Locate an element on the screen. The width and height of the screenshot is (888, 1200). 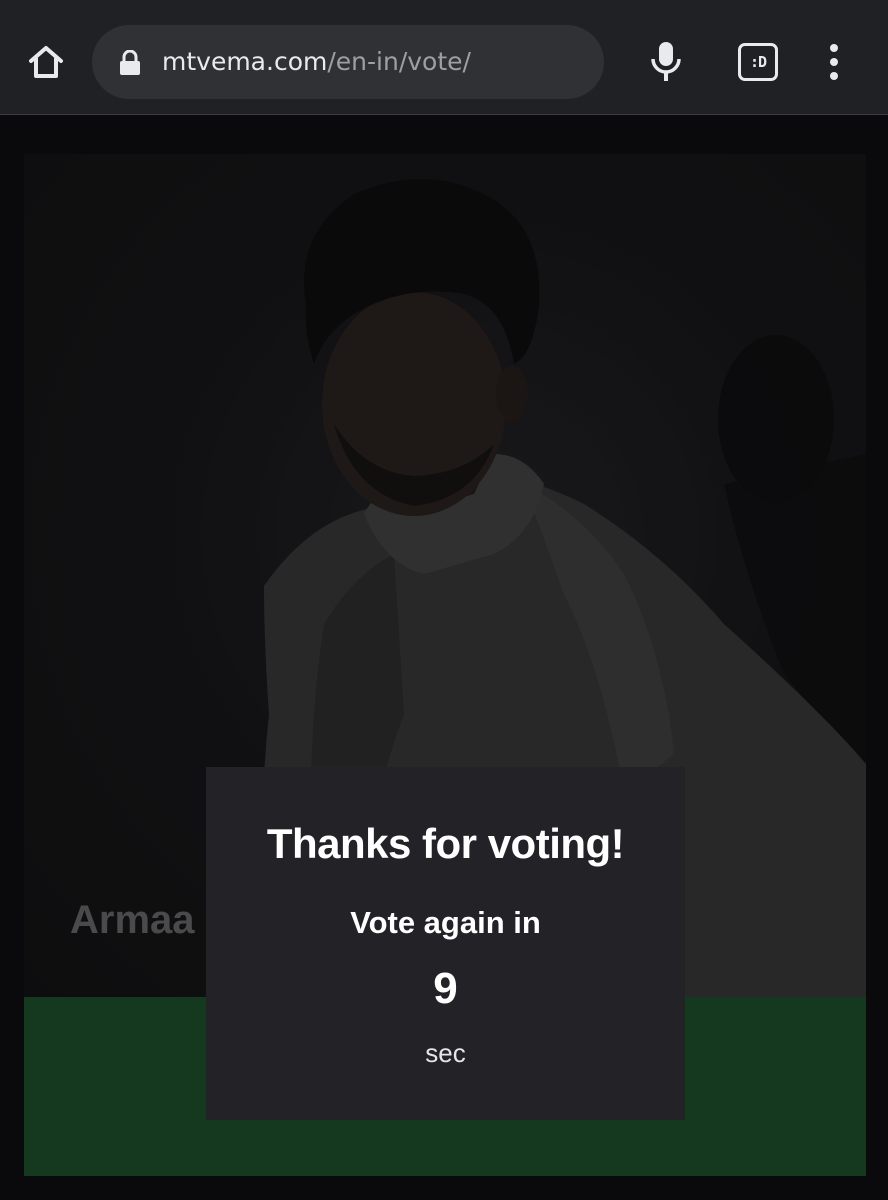
lock-icon is located at coordinates (130, 62).